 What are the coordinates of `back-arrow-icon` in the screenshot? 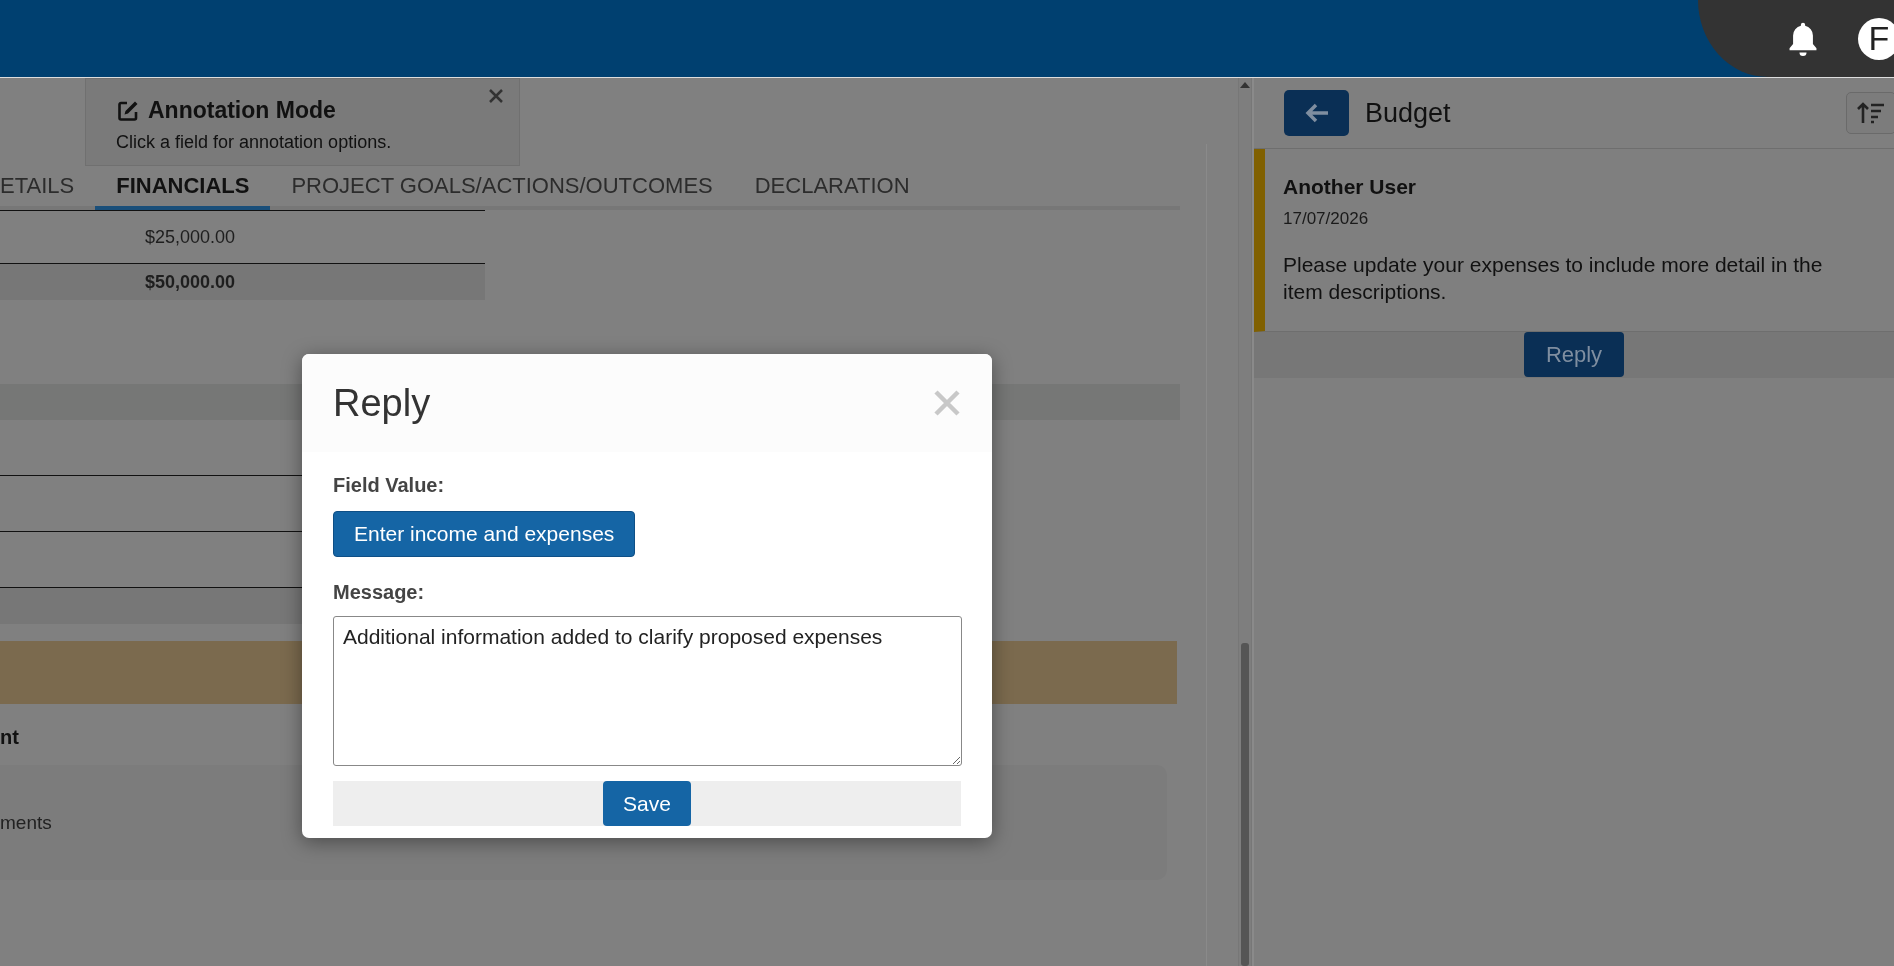 It's located at (1316, 113).